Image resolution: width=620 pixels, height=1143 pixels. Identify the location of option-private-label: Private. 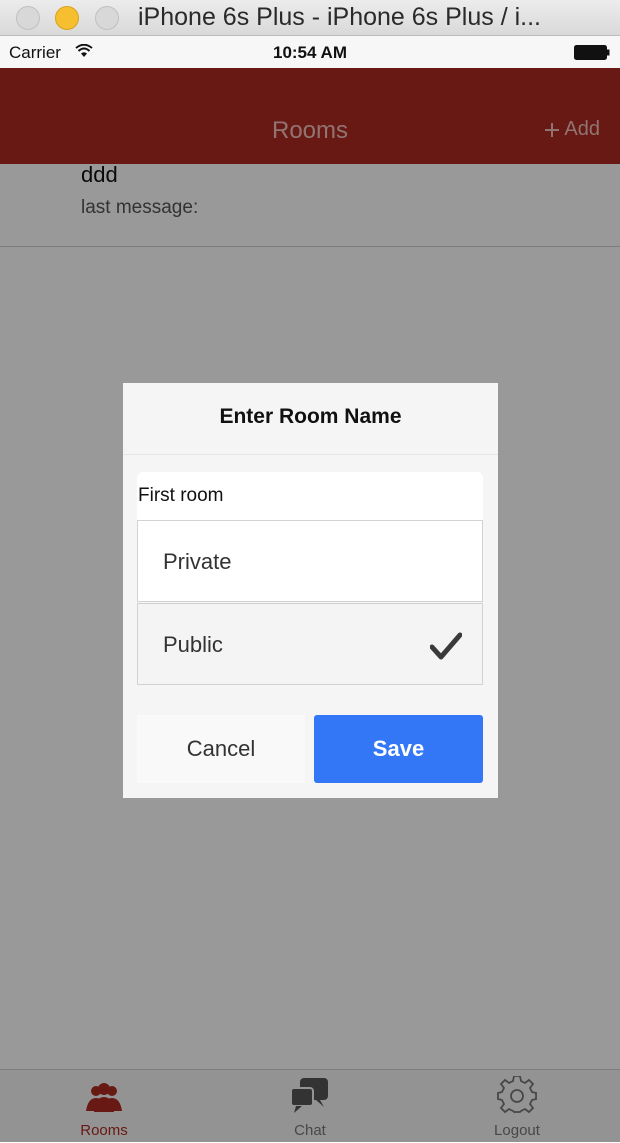
(197, 561).